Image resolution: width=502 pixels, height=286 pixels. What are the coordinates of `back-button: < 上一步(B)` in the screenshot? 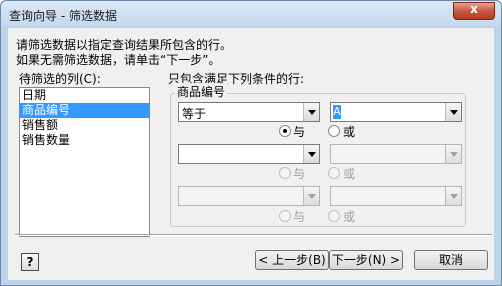 It's located at (292, 260).